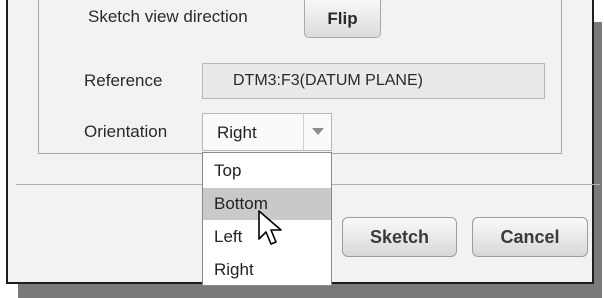  Describe the element at coordinates (267, 132) in the screenshot. I see `orientation-select: Right` at that location.